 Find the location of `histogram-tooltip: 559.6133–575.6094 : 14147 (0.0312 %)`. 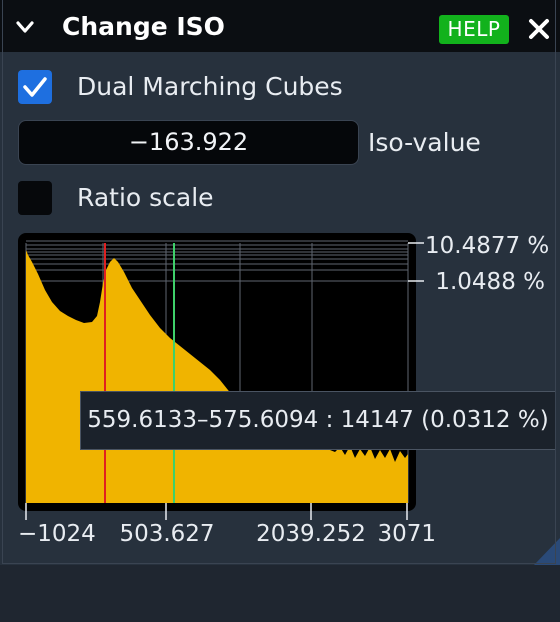

histogram-tooltip: 559.6133–575.6094 : 14147 (0.0312 %) is located at coordinates (318, 420).